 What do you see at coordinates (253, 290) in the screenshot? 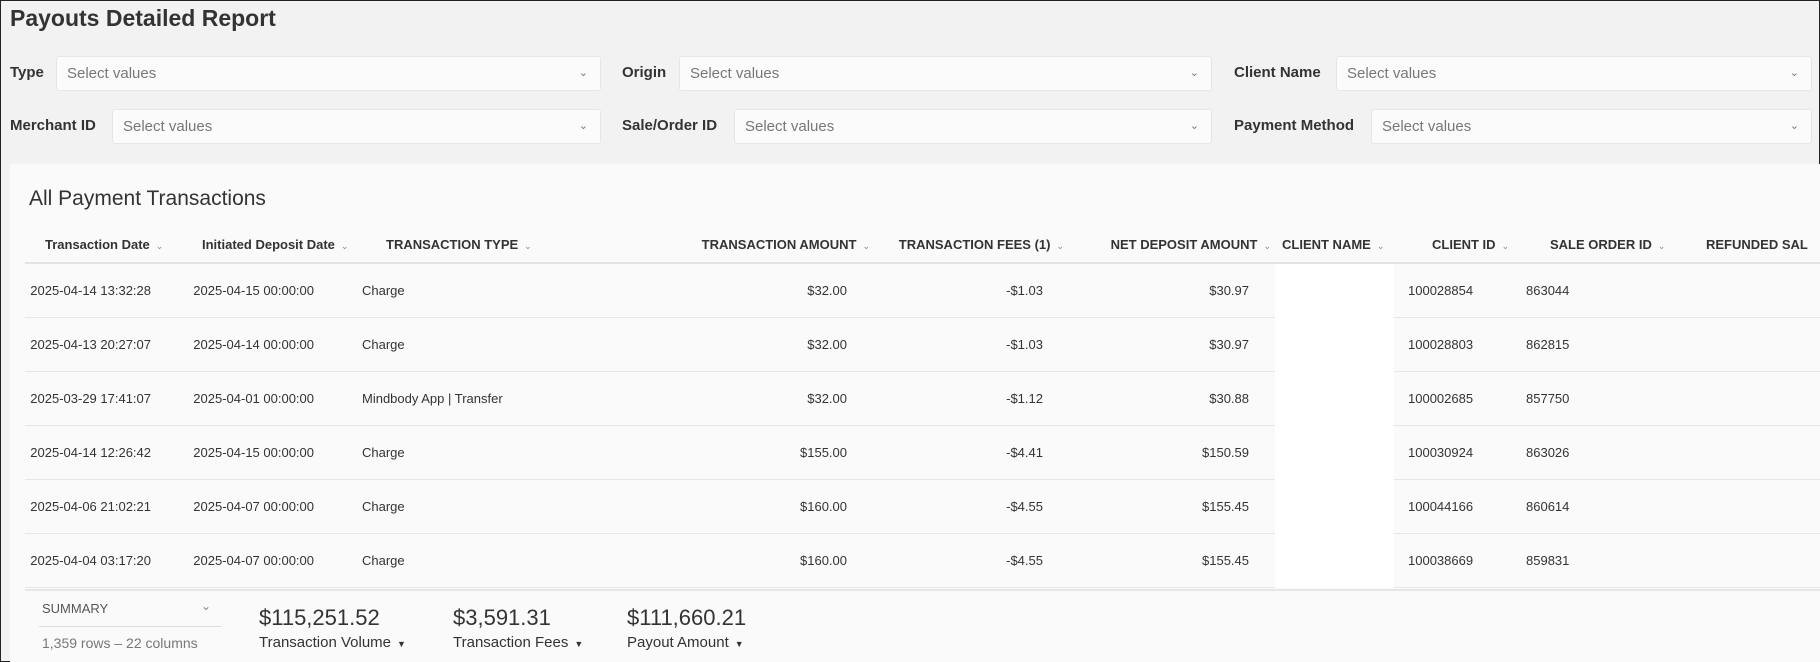
I see `table-cell: 2025-04-15 00:00:00` at bounding box center [253, 290].